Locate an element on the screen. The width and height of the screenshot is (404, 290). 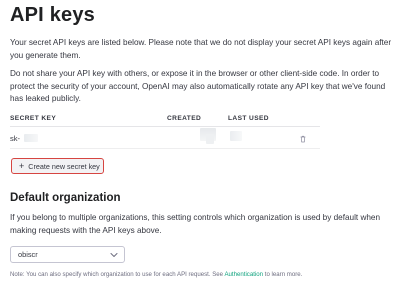
column-last-used: LAST USED is located at coordinates (248, 118).